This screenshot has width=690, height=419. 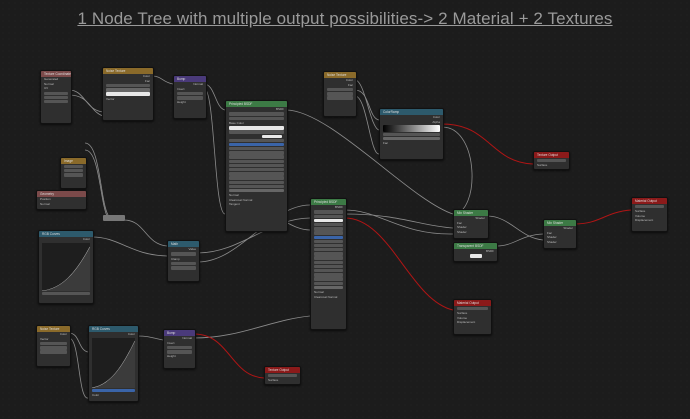 I want to click on node-socket-label: Clamp, so click(x=175, y=258).